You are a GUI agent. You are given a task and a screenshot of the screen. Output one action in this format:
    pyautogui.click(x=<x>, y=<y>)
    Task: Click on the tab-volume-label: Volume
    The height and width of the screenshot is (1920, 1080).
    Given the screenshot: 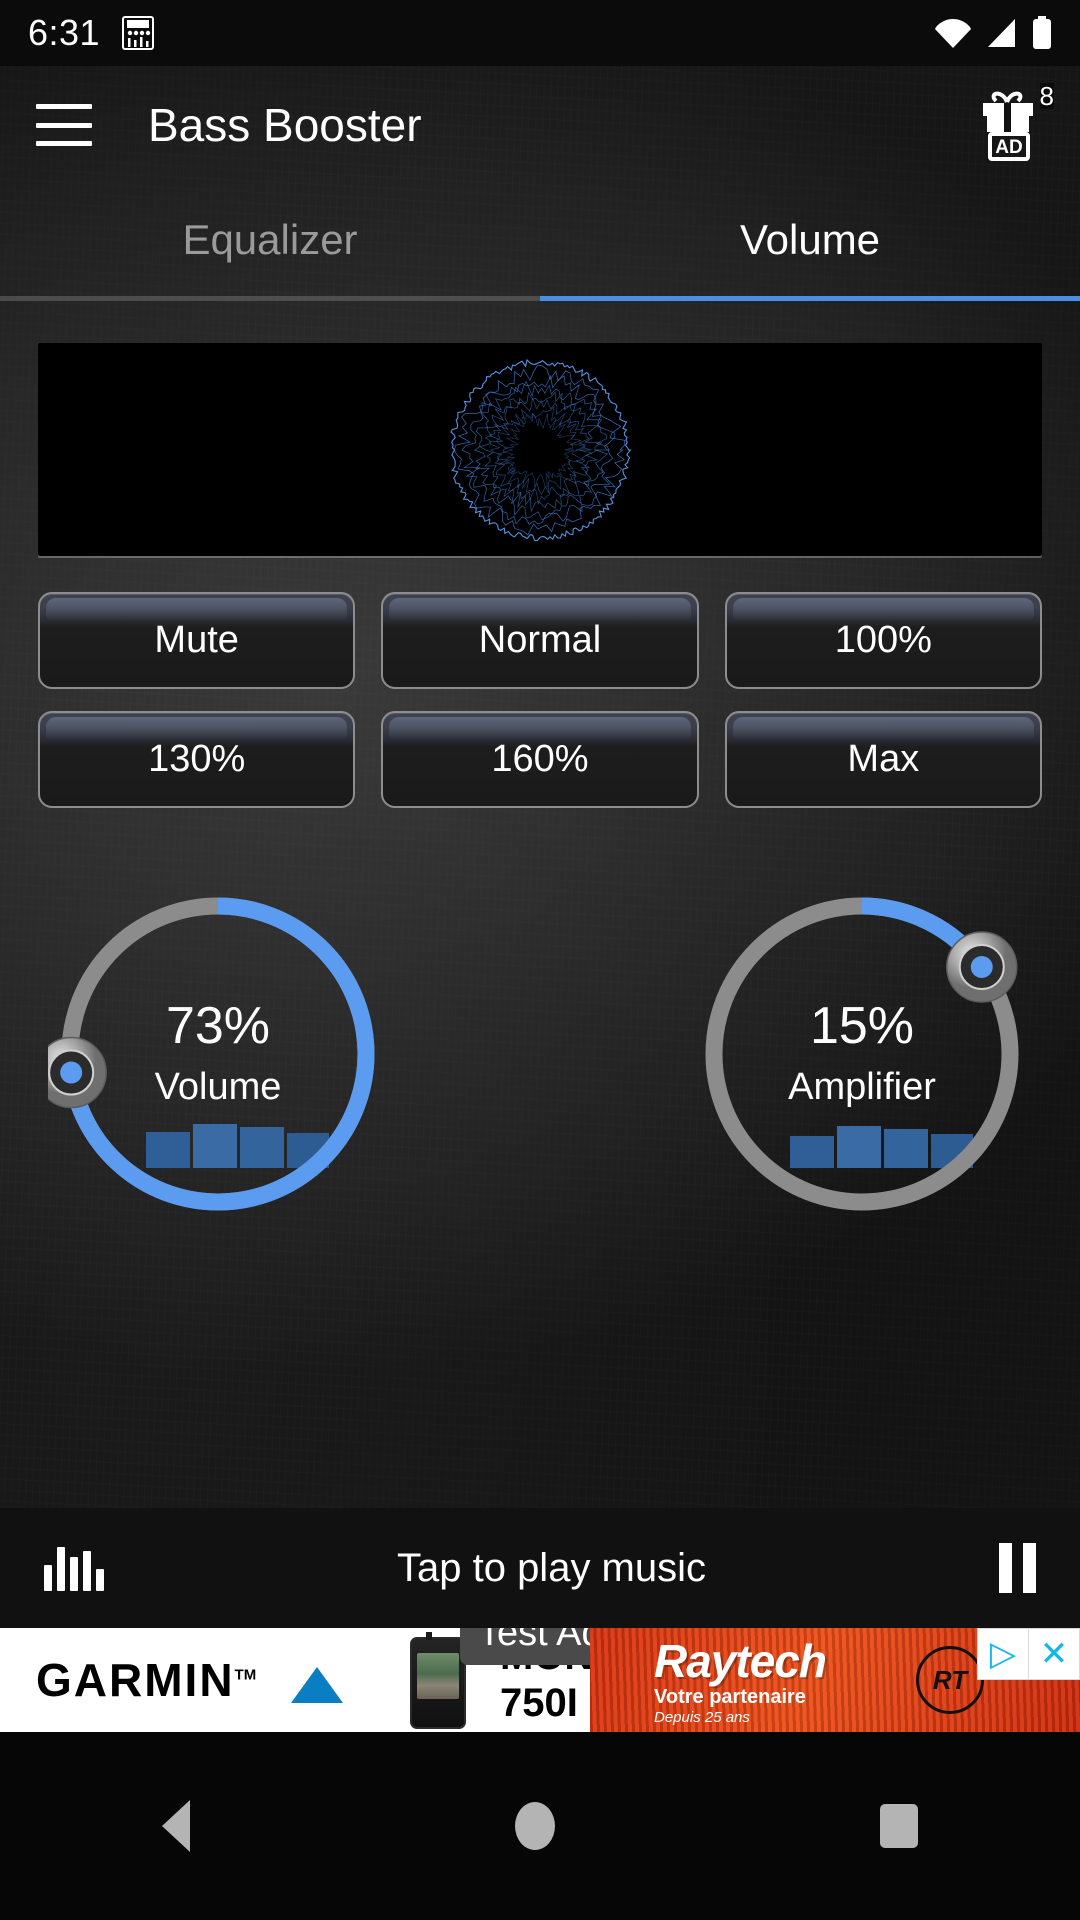 What is the action you would take?
    pyautogui.click(x=810, y=239)
    